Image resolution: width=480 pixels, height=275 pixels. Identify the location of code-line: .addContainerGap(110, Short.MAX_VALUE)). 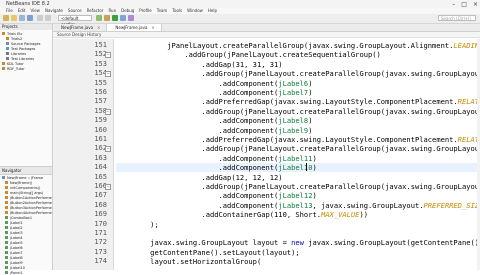
(242, 214).